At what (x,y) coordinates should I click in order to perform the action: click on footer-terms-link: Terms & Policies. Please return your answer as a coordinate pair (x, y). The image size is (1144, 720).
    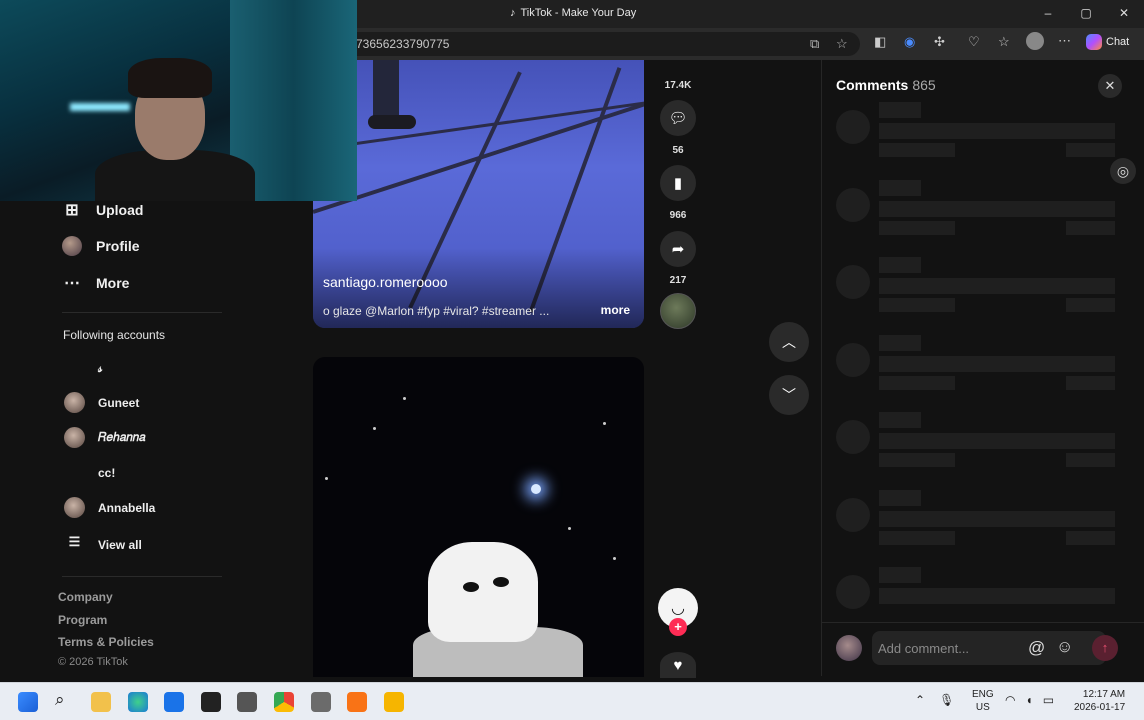
    Looking at the image, I should click on (106, 642).